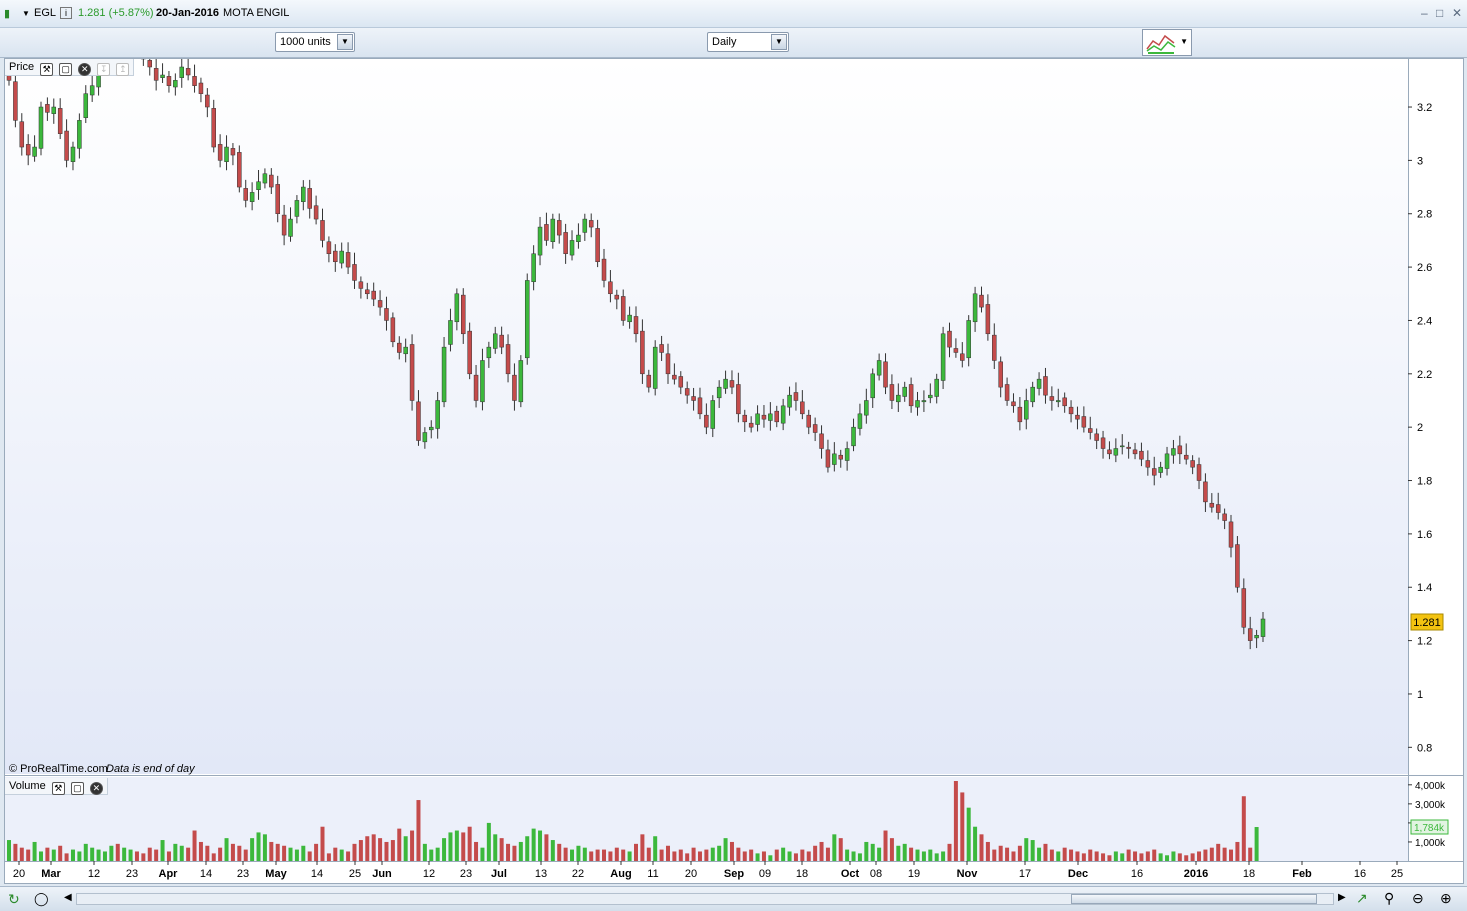 The width and height of the screenshot is (1467, 911). I want to click on time-tick-label: Oct, so click(850, 874).